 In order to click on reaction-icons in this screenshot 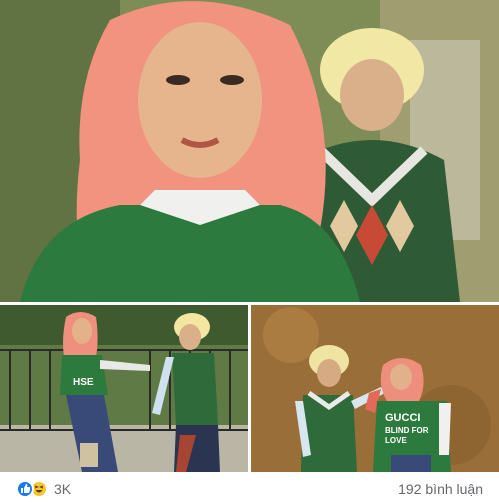, I will do `click(32, 489)`.